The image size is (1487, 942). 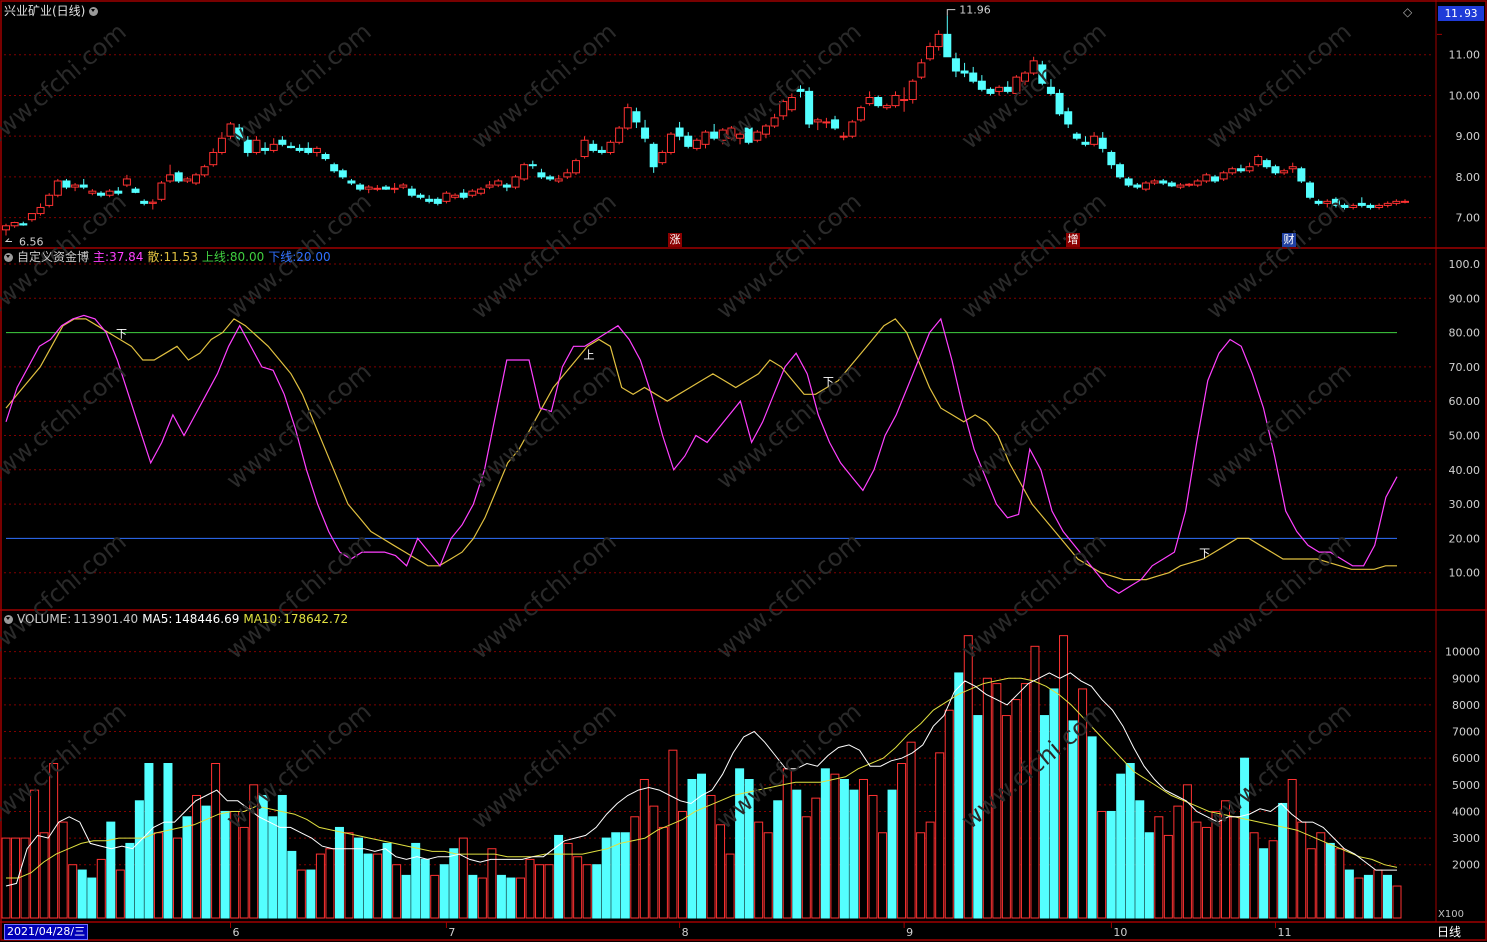 What do you see at coordinates (1284, 932) in the screenshot?
I see `x-tick-label: 11` at bounding box center [1284, 932].